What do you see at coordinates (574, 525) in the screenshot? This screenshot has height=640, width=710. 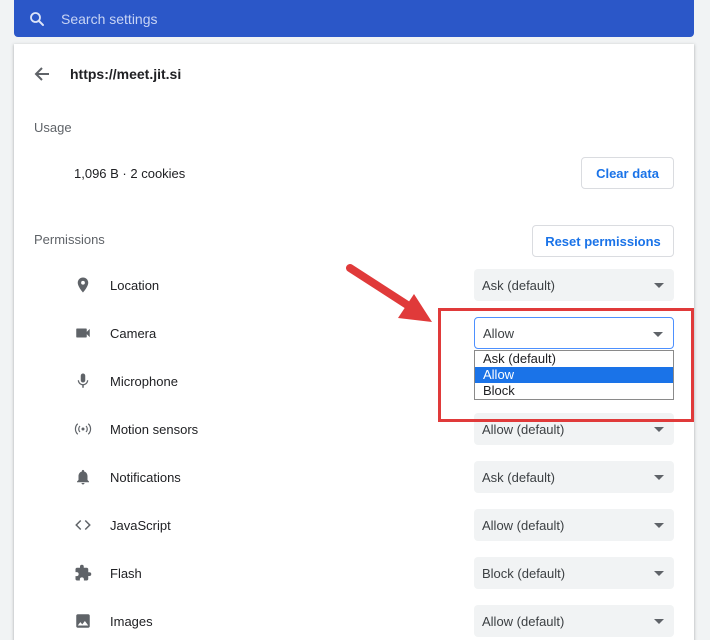 I see `javascript-select: Allow (default)` at bounding box center [574, 525].